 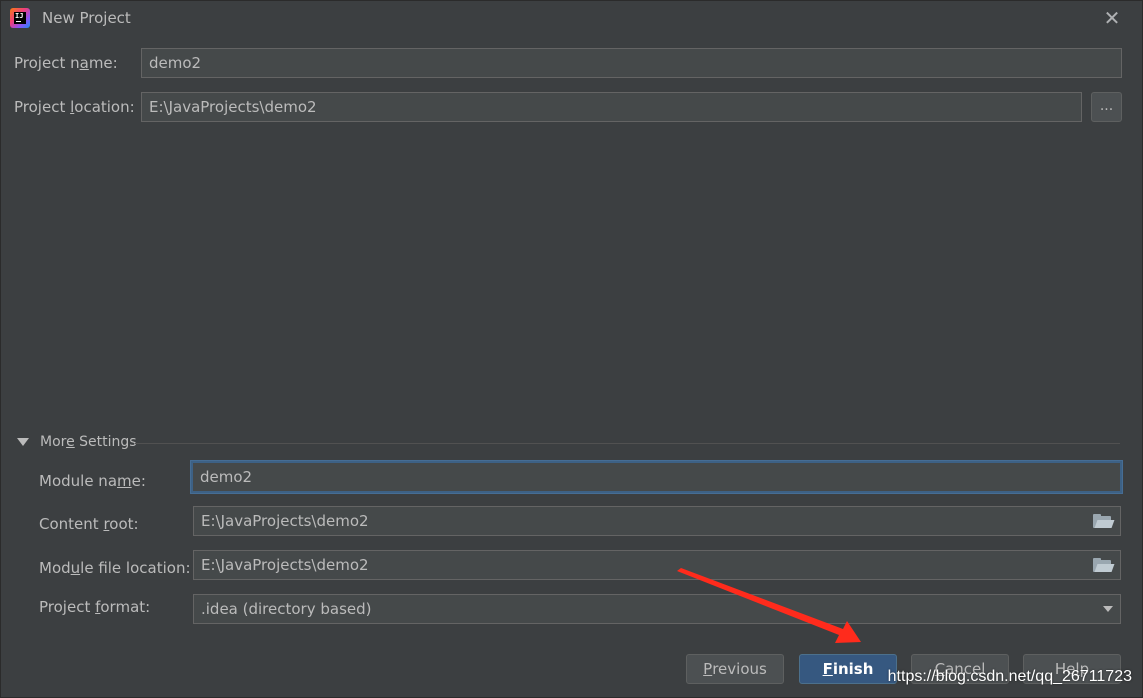 What do you see at coordinates (84, 63) in the screenshot?
I see `project-name-label-mnemonic: a` at bounding box center [84, 63].